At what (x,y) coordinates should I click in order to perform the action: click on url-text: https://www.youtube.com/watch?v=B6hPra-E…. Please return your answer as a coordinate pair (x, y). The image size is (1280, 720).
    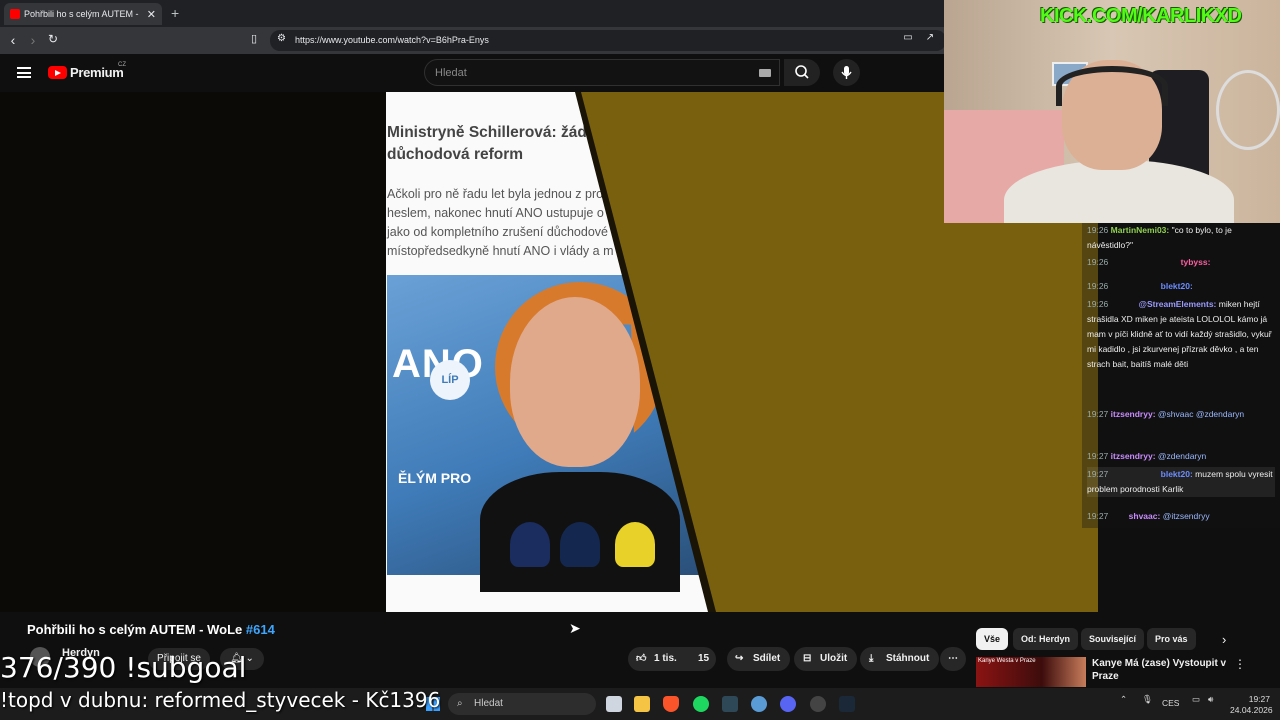
    Looking at the image, I should click on (392, 40).